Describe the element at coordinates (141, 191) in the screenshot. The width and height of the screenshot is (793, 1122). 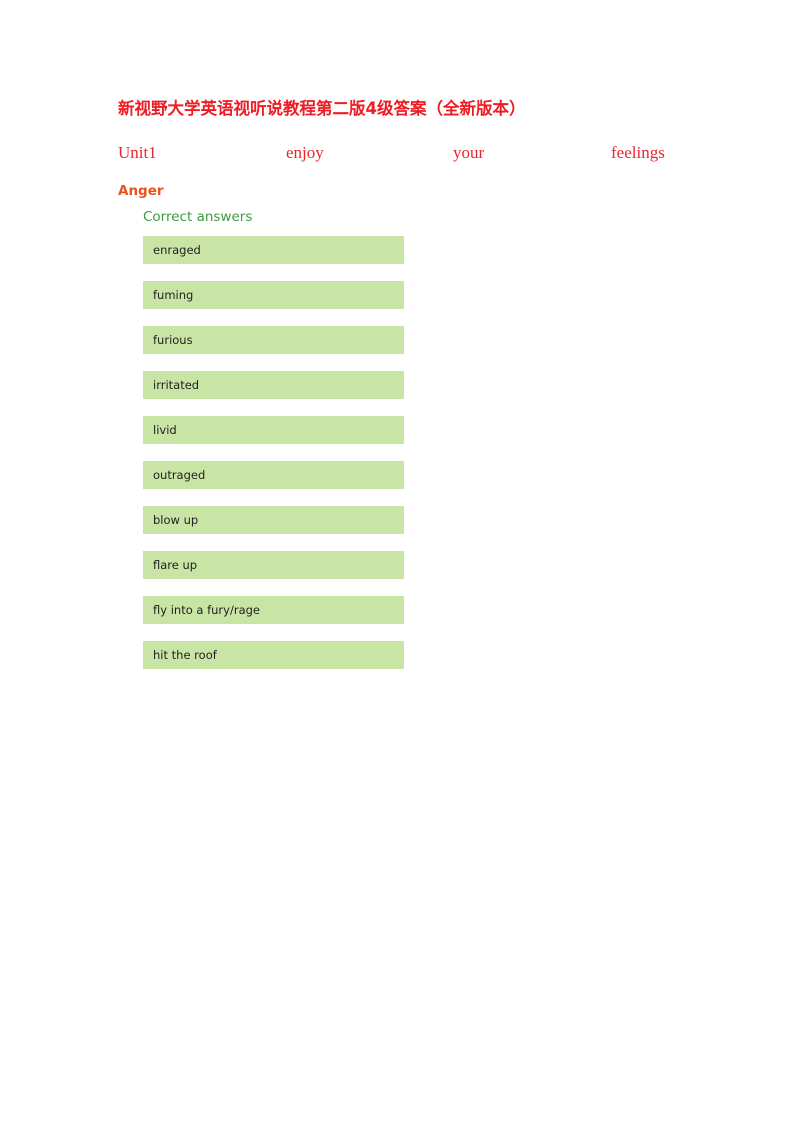
I see `section-heading-anger: Anger` at that location.